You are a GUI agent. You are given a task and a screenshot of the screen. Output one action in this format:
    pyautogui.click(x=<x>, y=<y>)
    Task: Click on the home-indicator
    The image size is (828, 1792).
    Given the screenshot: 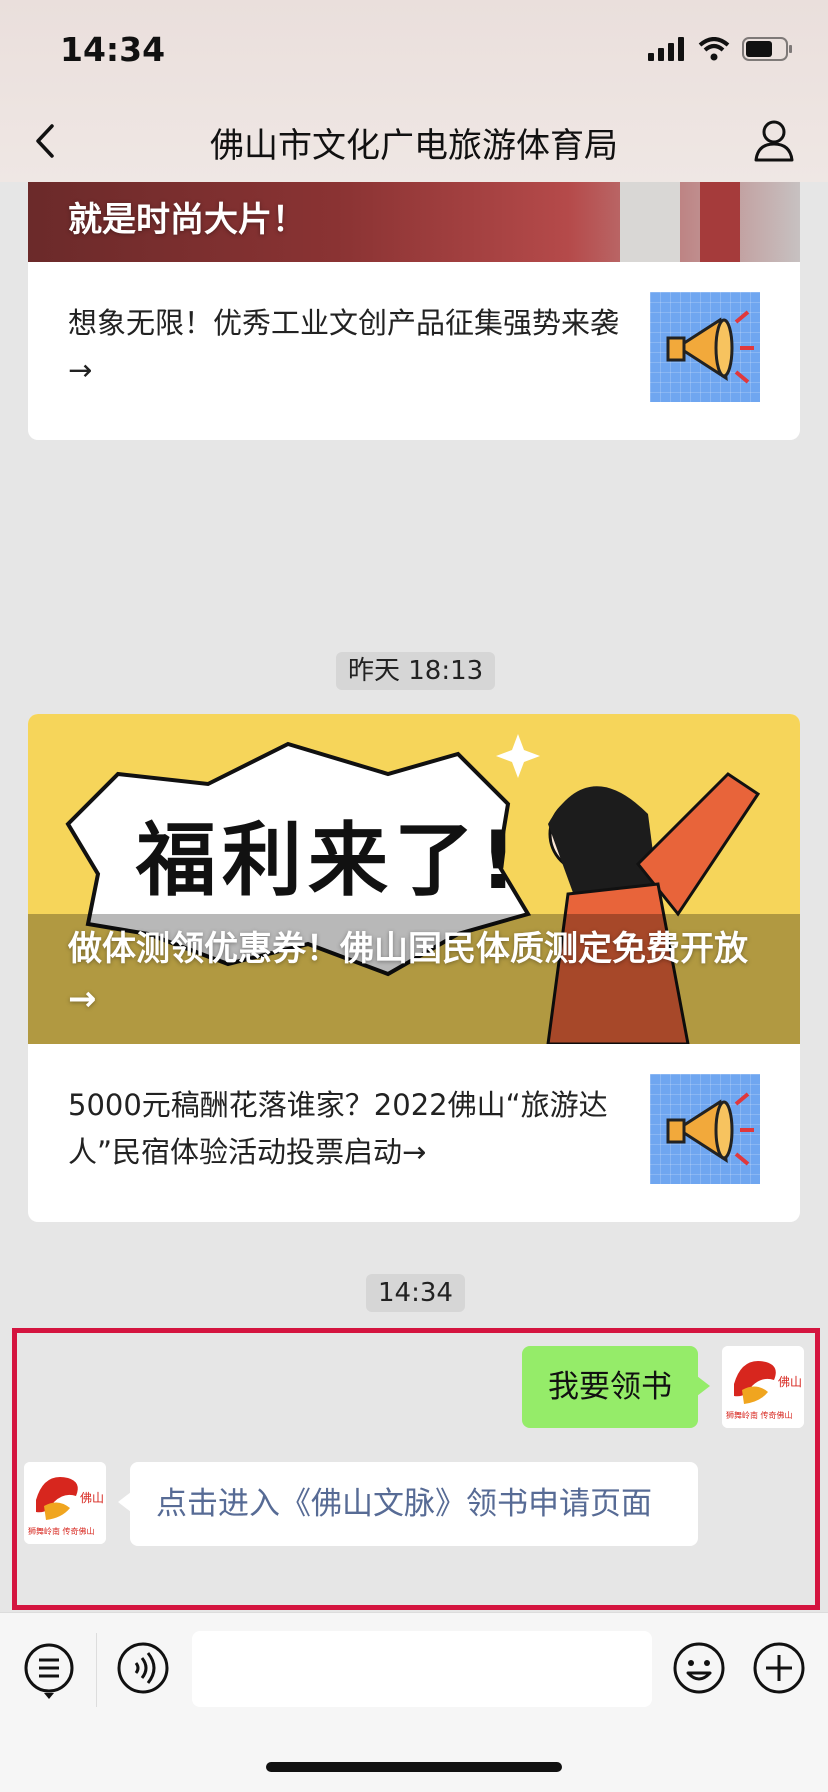 What is the action you would take?
    pyautogui.click(x=414, y=1767)
    